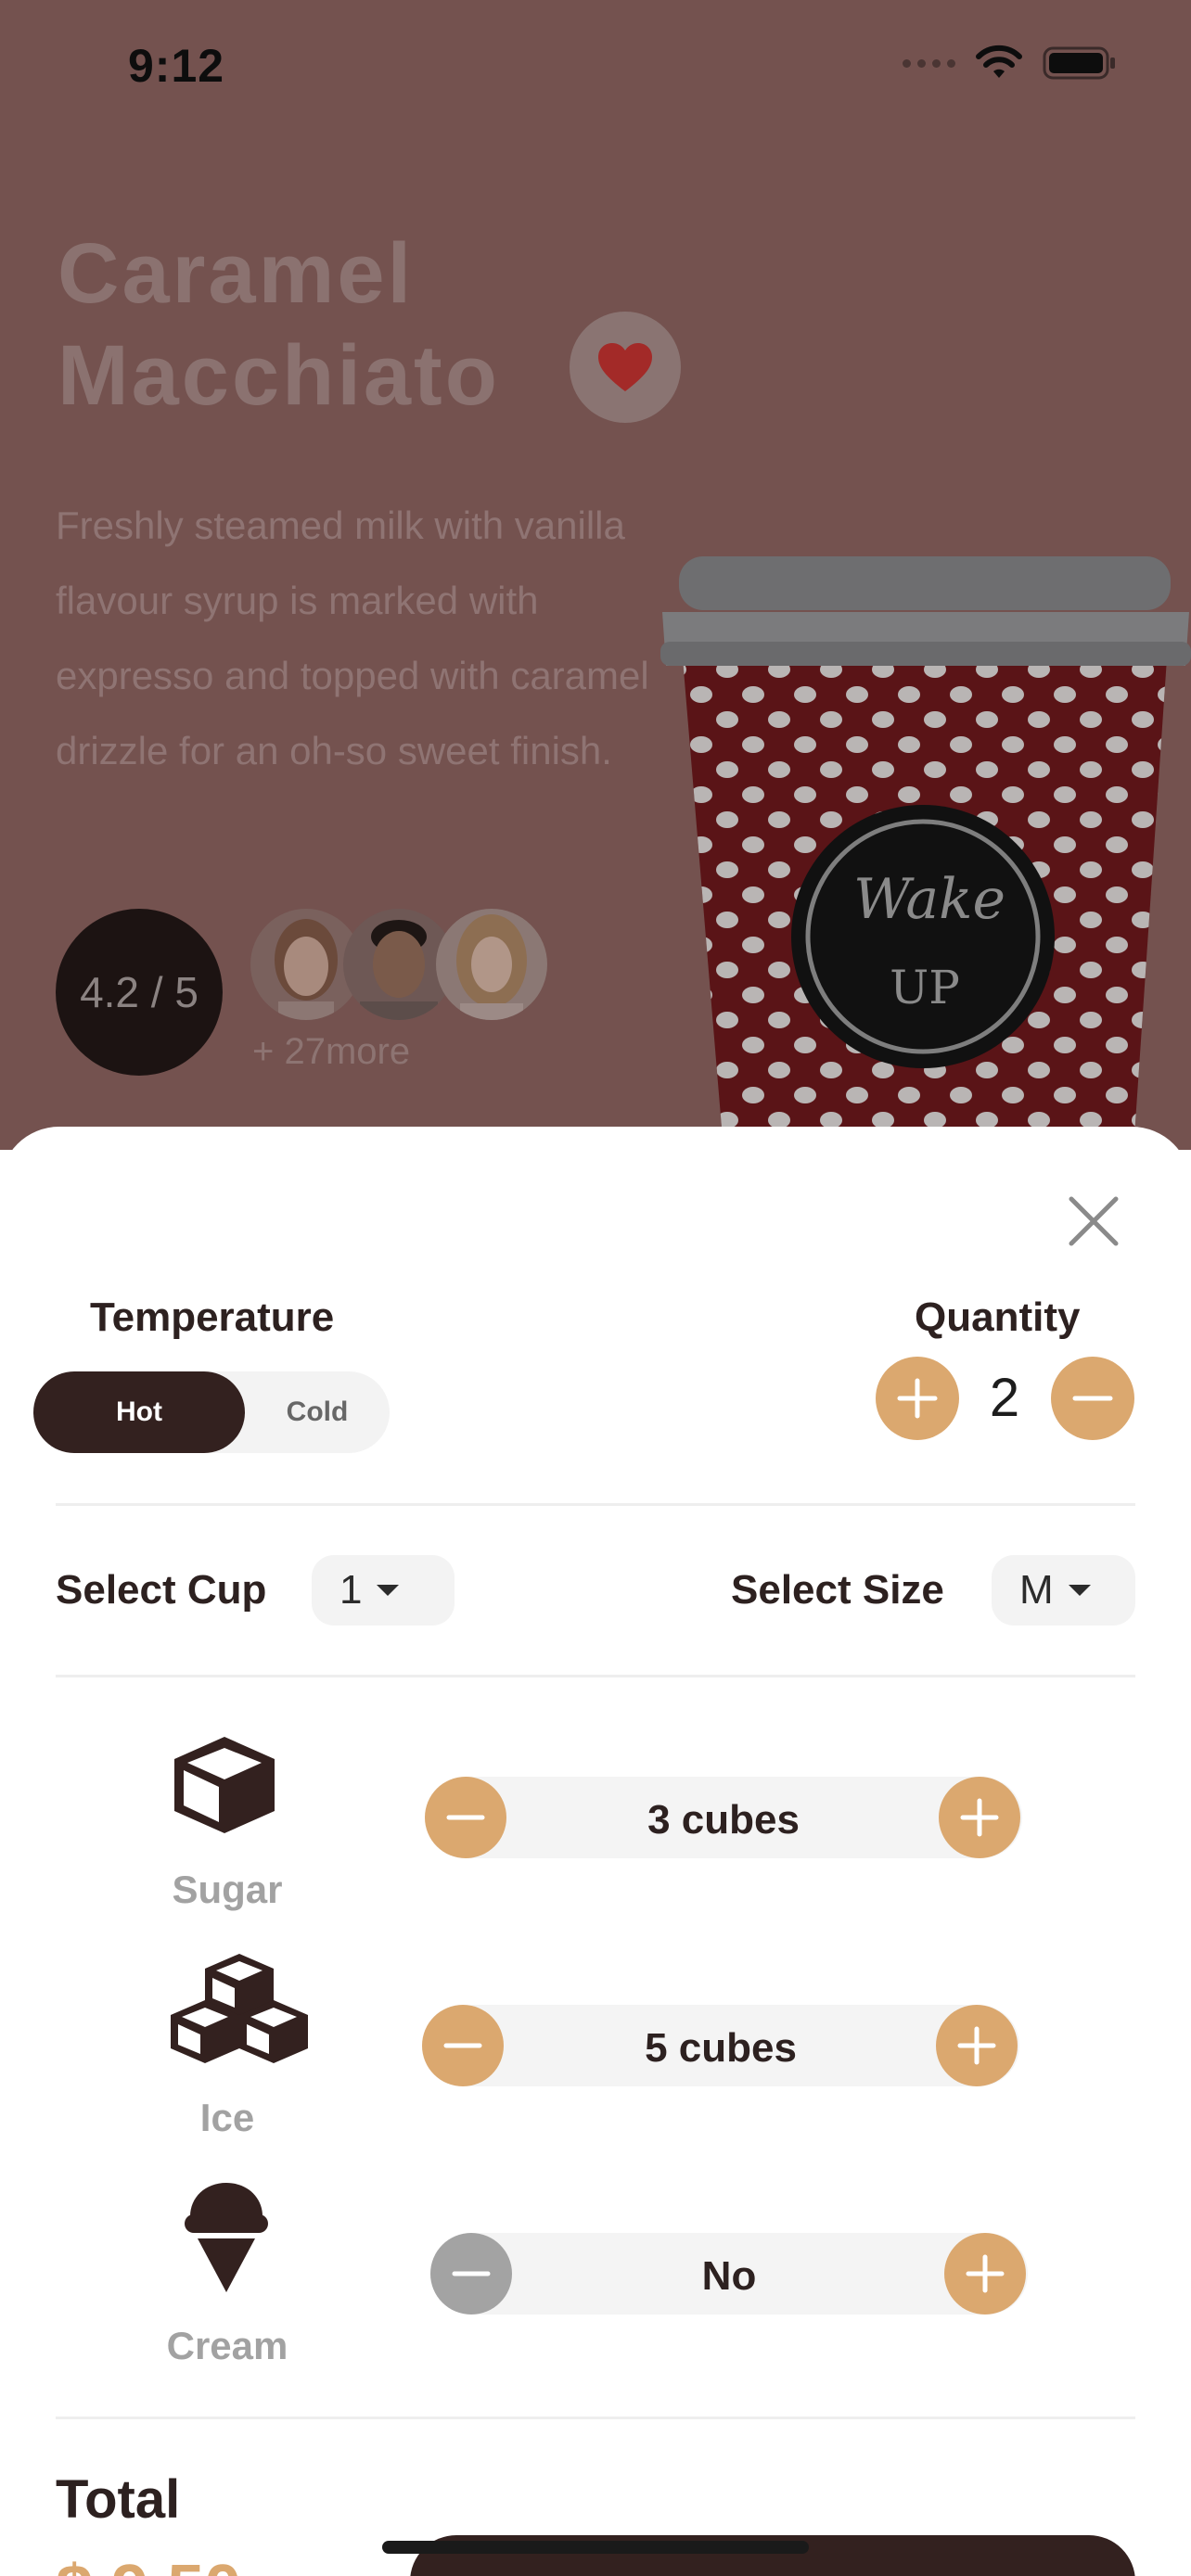  What do you see at coordinates (721, 2048) in the screenshot?
I see `ice-value: 5 cubes` at bounding box center [721, 2048].